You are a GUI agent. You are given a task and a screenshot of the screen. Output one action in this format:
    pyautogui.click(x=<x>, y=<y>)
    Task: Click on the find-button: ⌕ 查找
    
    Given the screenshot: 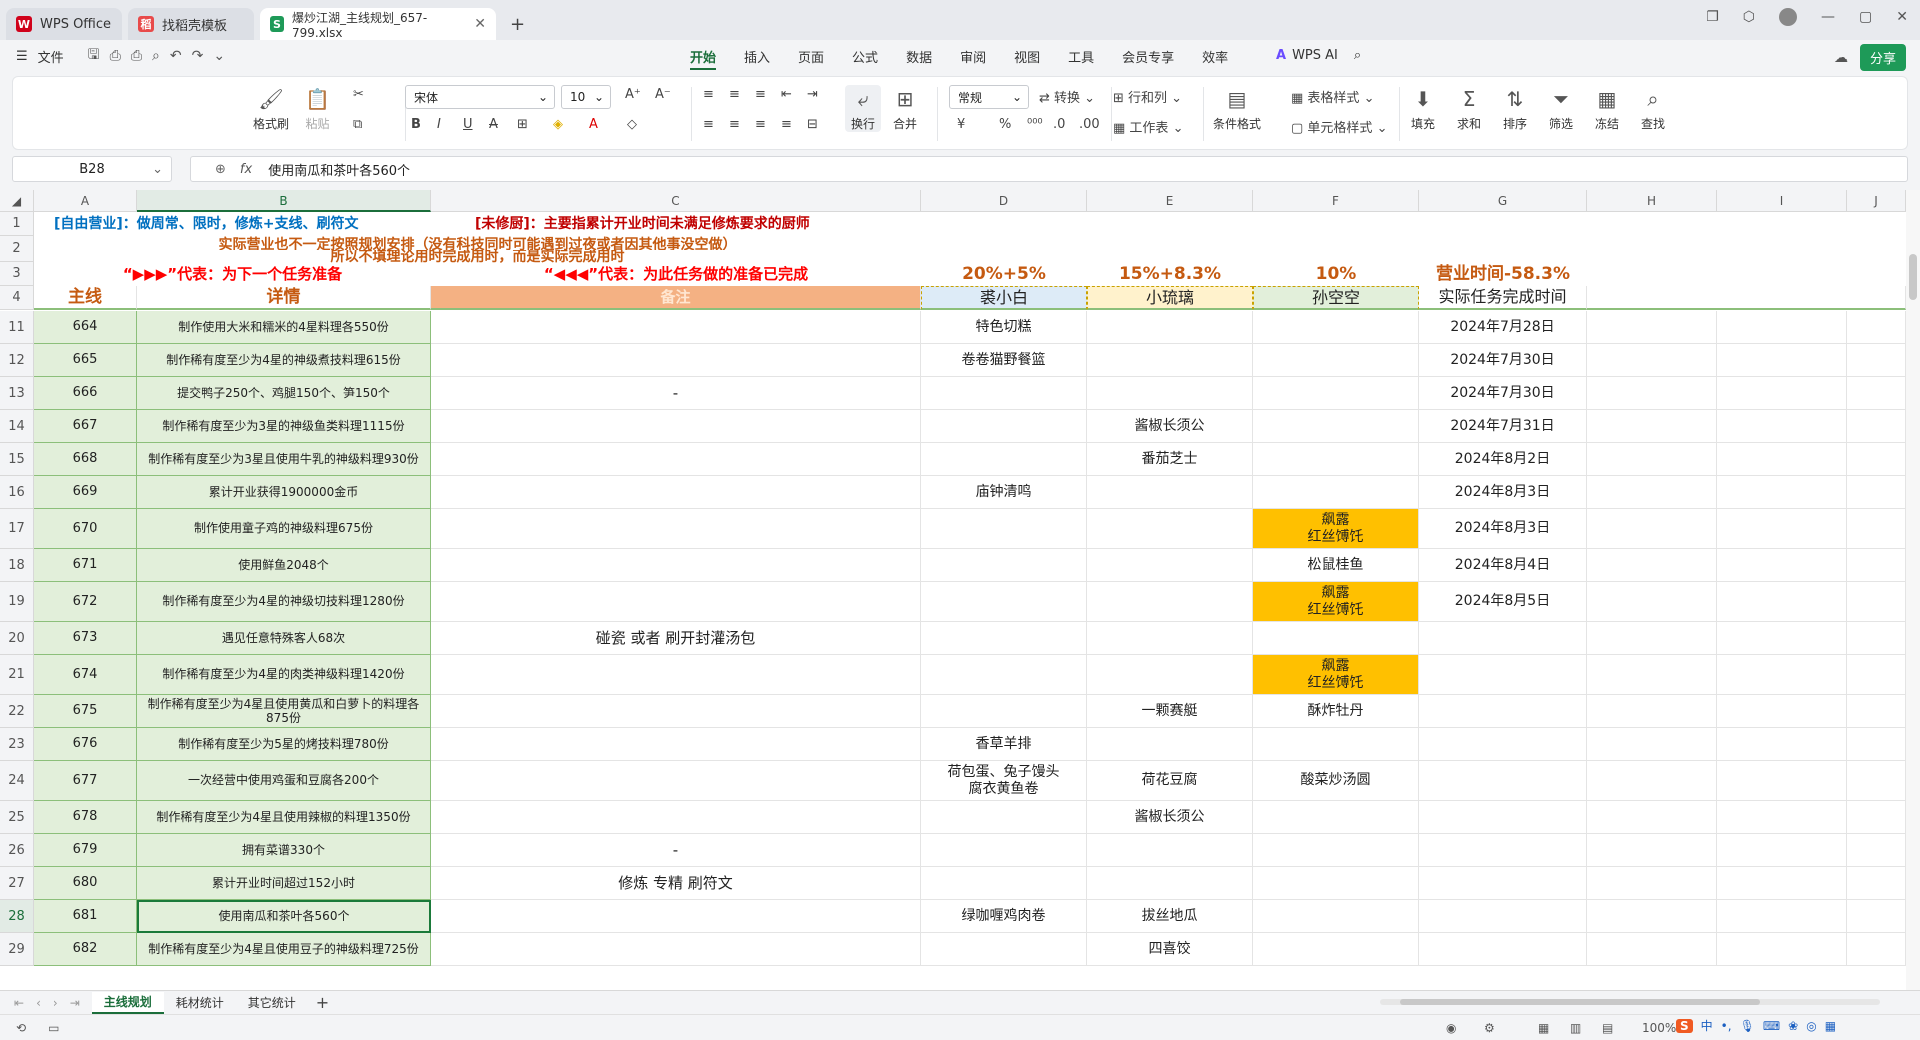 What is the action you would take?
    pyautogui.click(x=1653, y=108)
    